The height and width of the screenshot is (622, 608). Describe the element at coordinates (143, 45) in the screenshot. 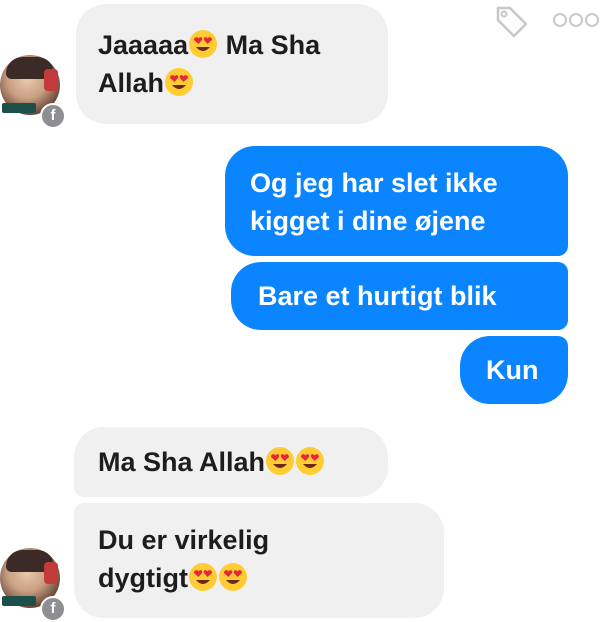

I see `message-text: Jaaaaa` at that location.